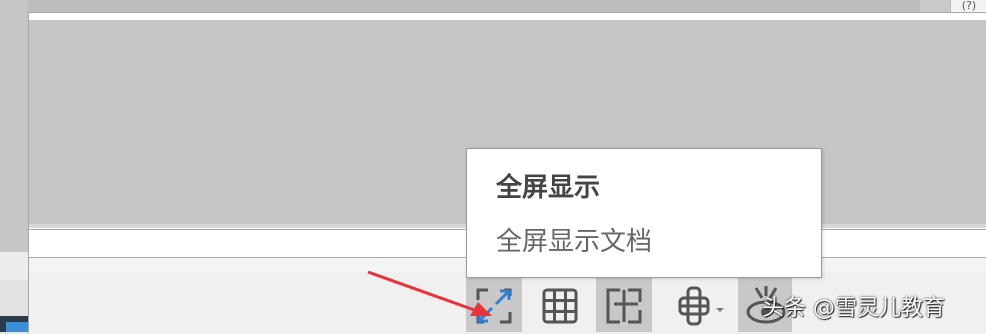 The image size is (986, 334). Describe the element at coordinates (429, 293) in the screenshot. I see `red-arrow-annotation` at that location.